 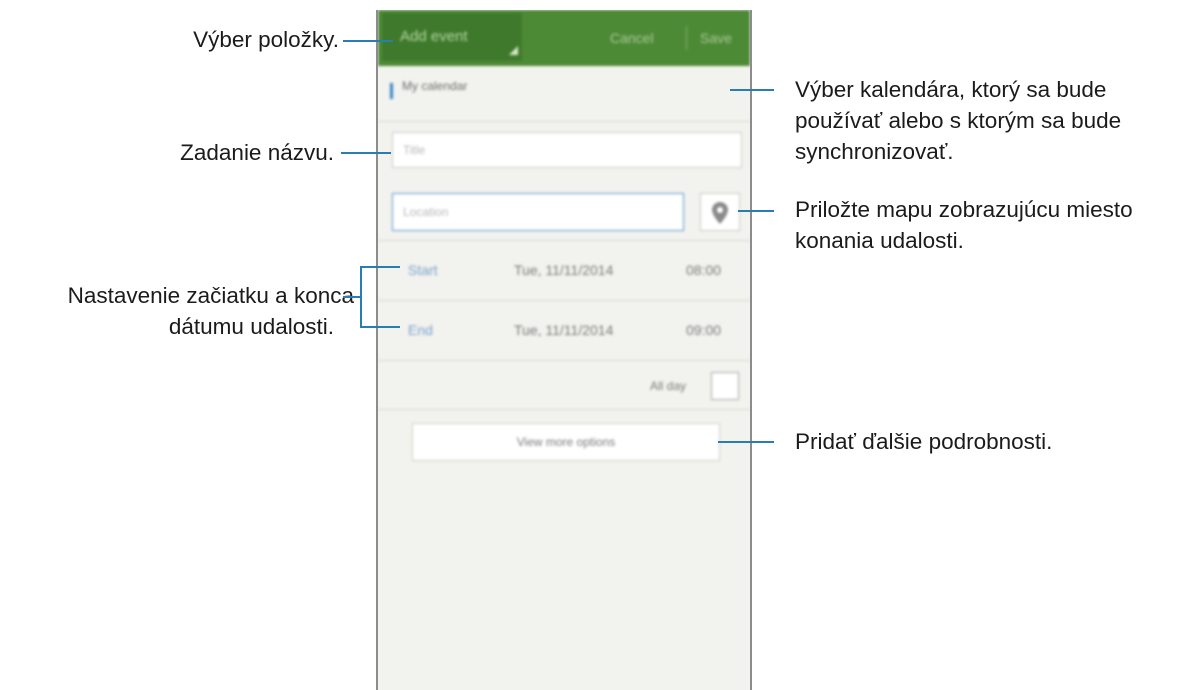 I want to click on annotation-map-1: Priložte mapu zobrazujúcu miesto, so click(x=964, y=209).